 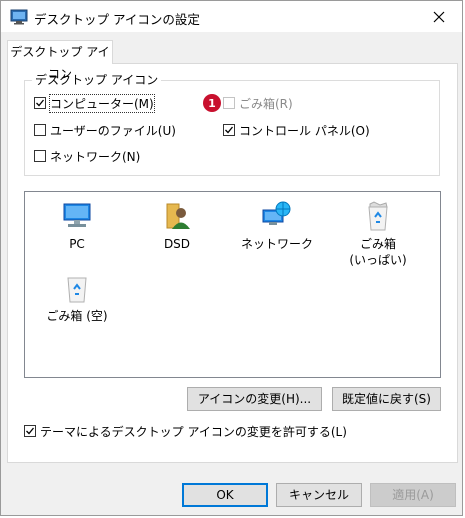 I want to click on window-title: デスクトップ アイコンの設定, so click(x=117, y=19).